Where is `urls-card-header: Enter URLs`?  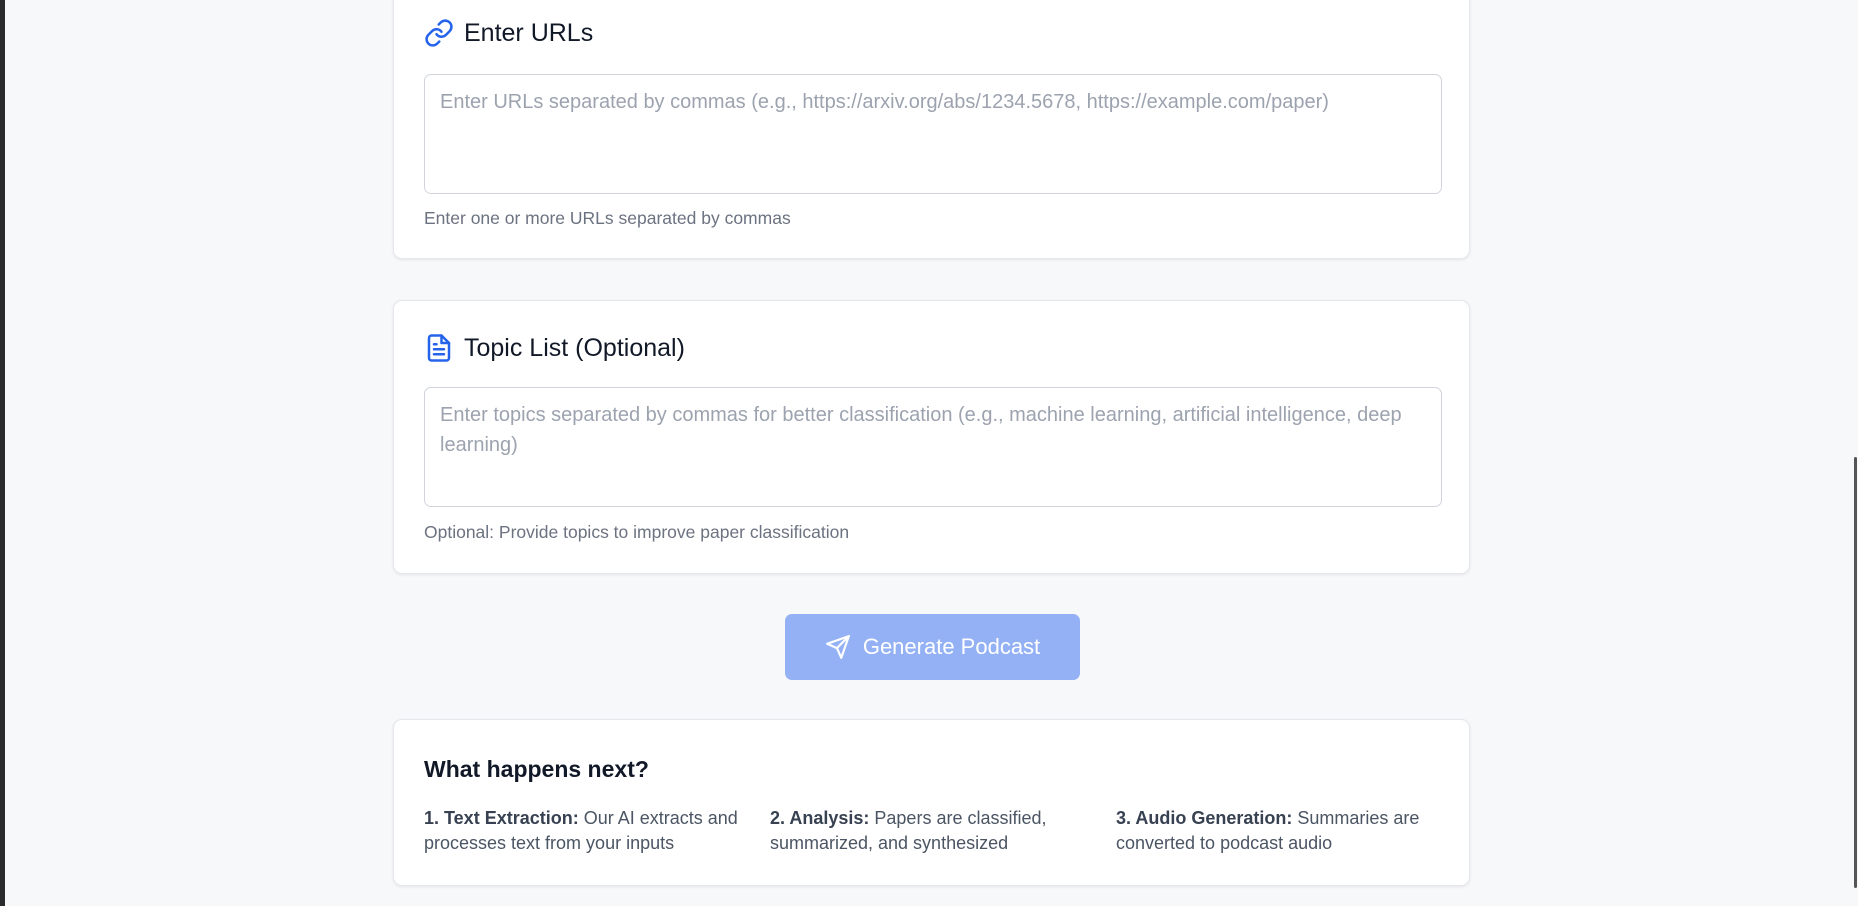
urls-card-header: Enter URLs is located at coordinates (508, 33).